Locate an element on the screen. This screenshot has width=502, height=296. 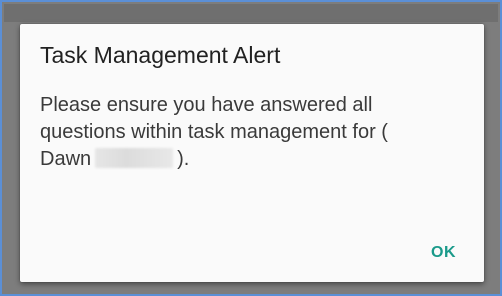
dialog-title: Task Management Alert is located at coordinates (160, 55).